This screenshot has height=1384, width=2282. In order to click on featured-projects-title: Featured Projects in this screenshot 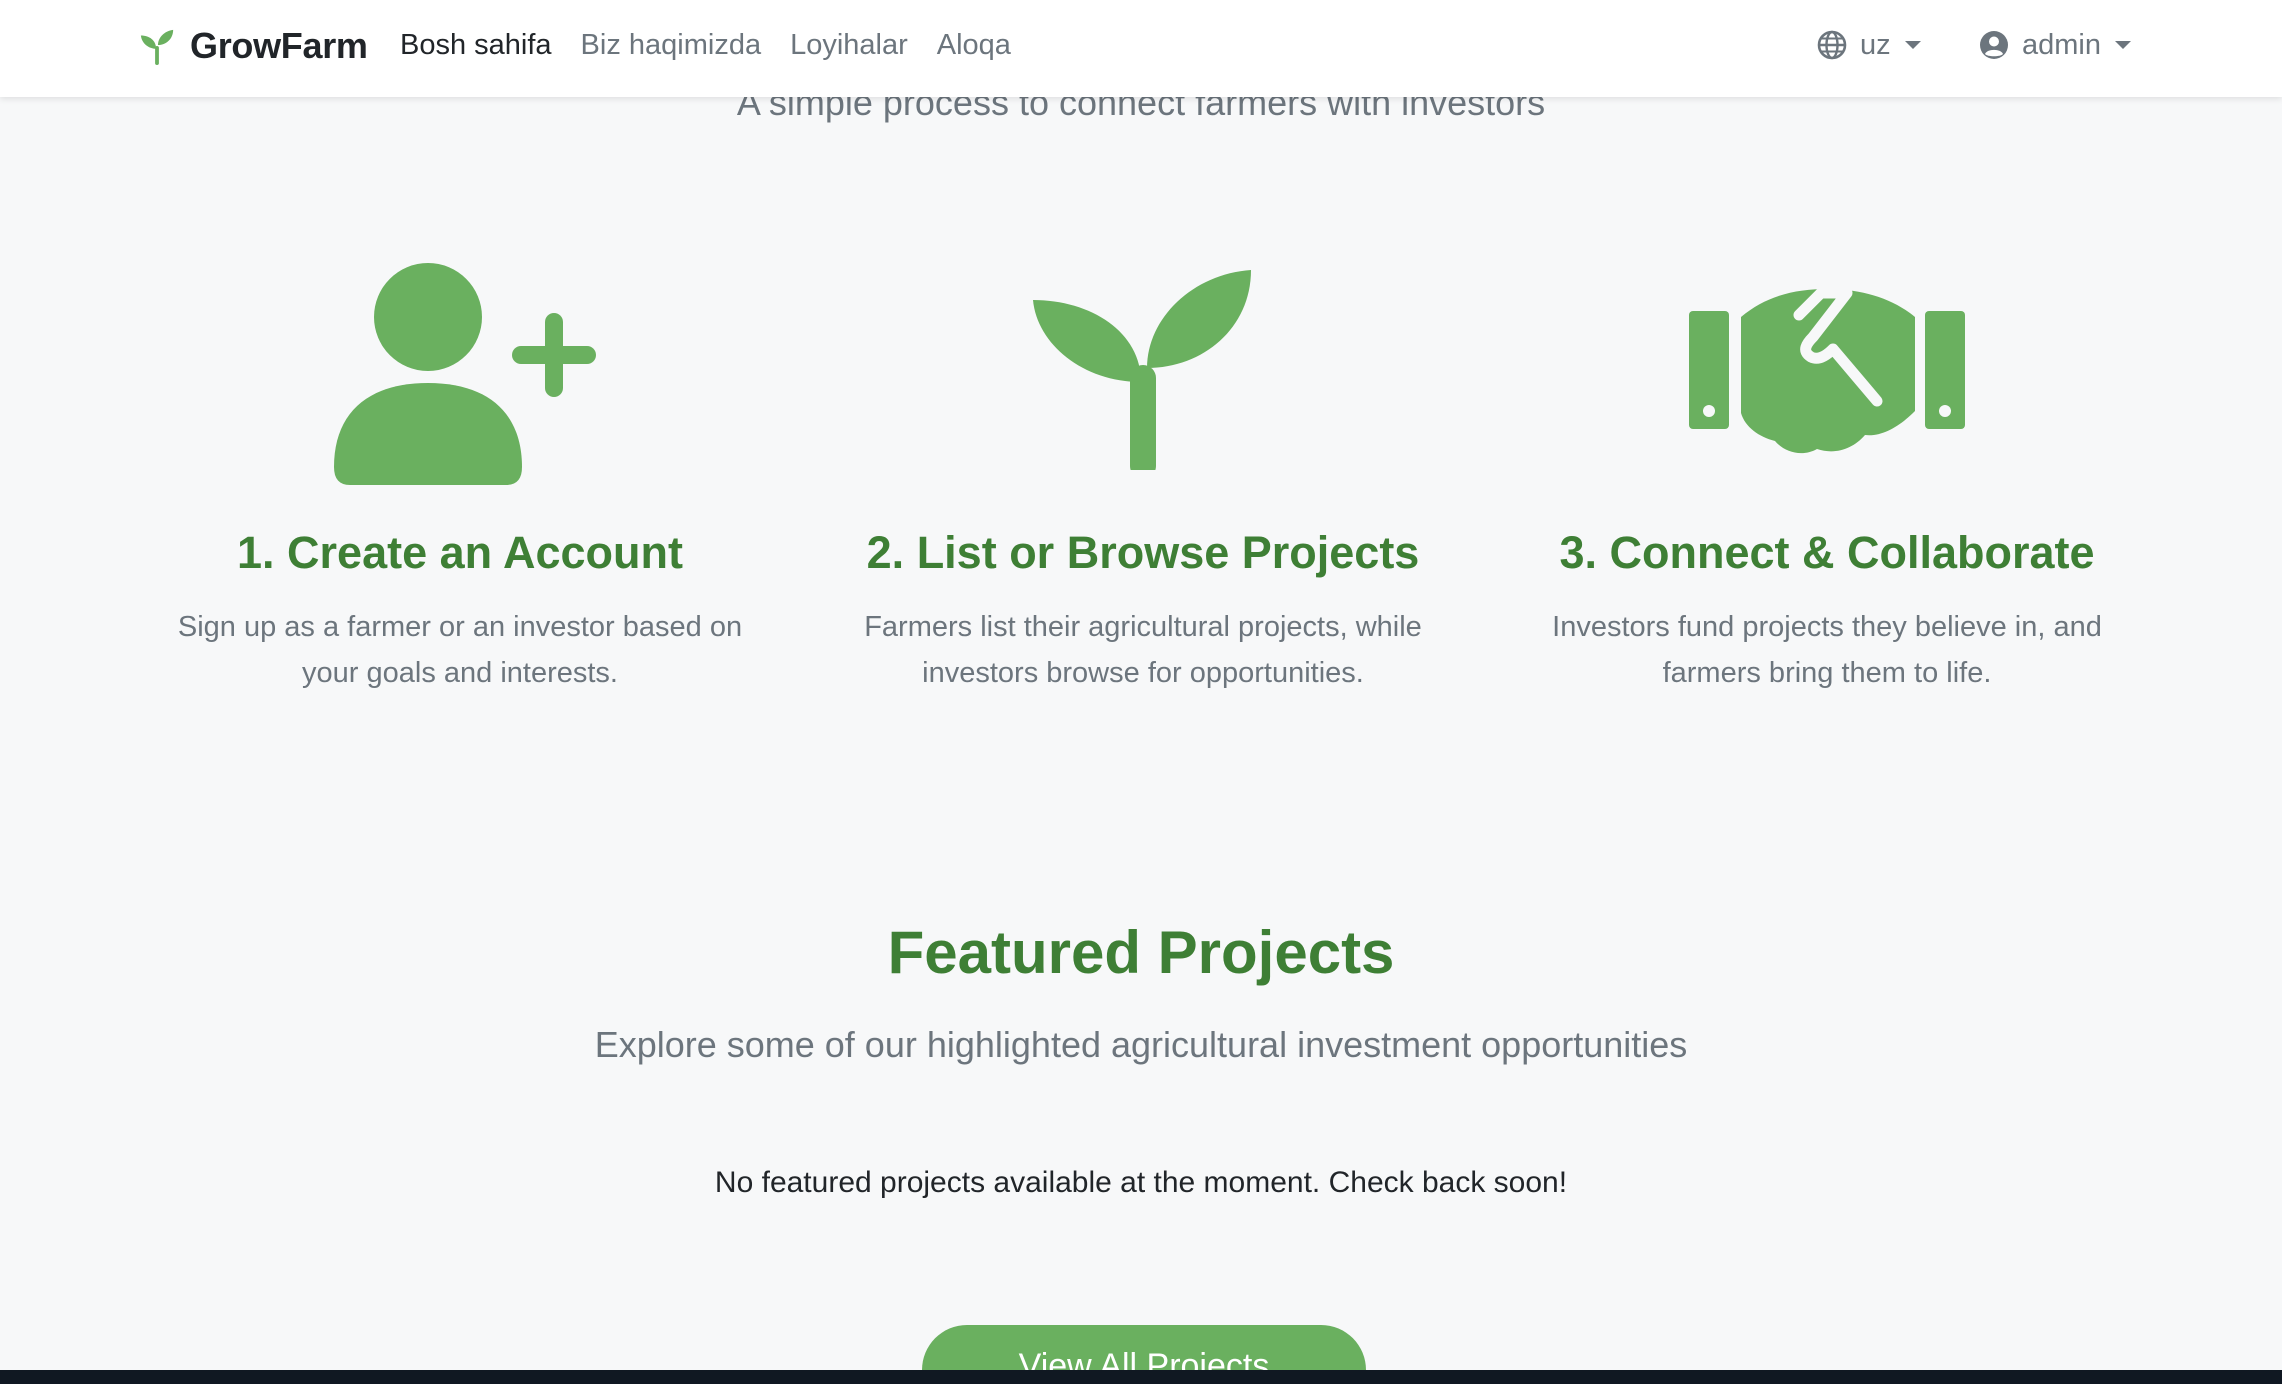, I will do `click(1141, 952)`.